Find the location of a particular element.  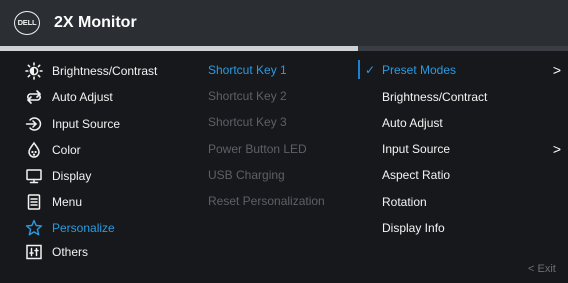

menu-item-menu: Menu is located at coordinates (52, 202).